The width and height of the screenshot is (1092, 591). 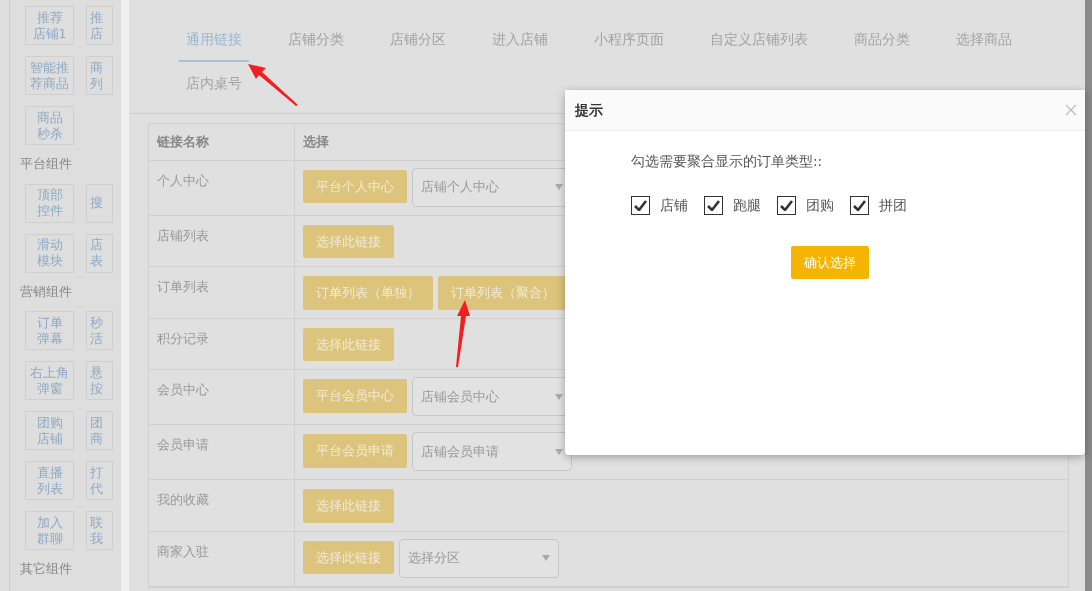 What do you see at coordinates (520, 43) in the screenshot?
I see `tab: 进入店铺` at bounding box center [520, 43].